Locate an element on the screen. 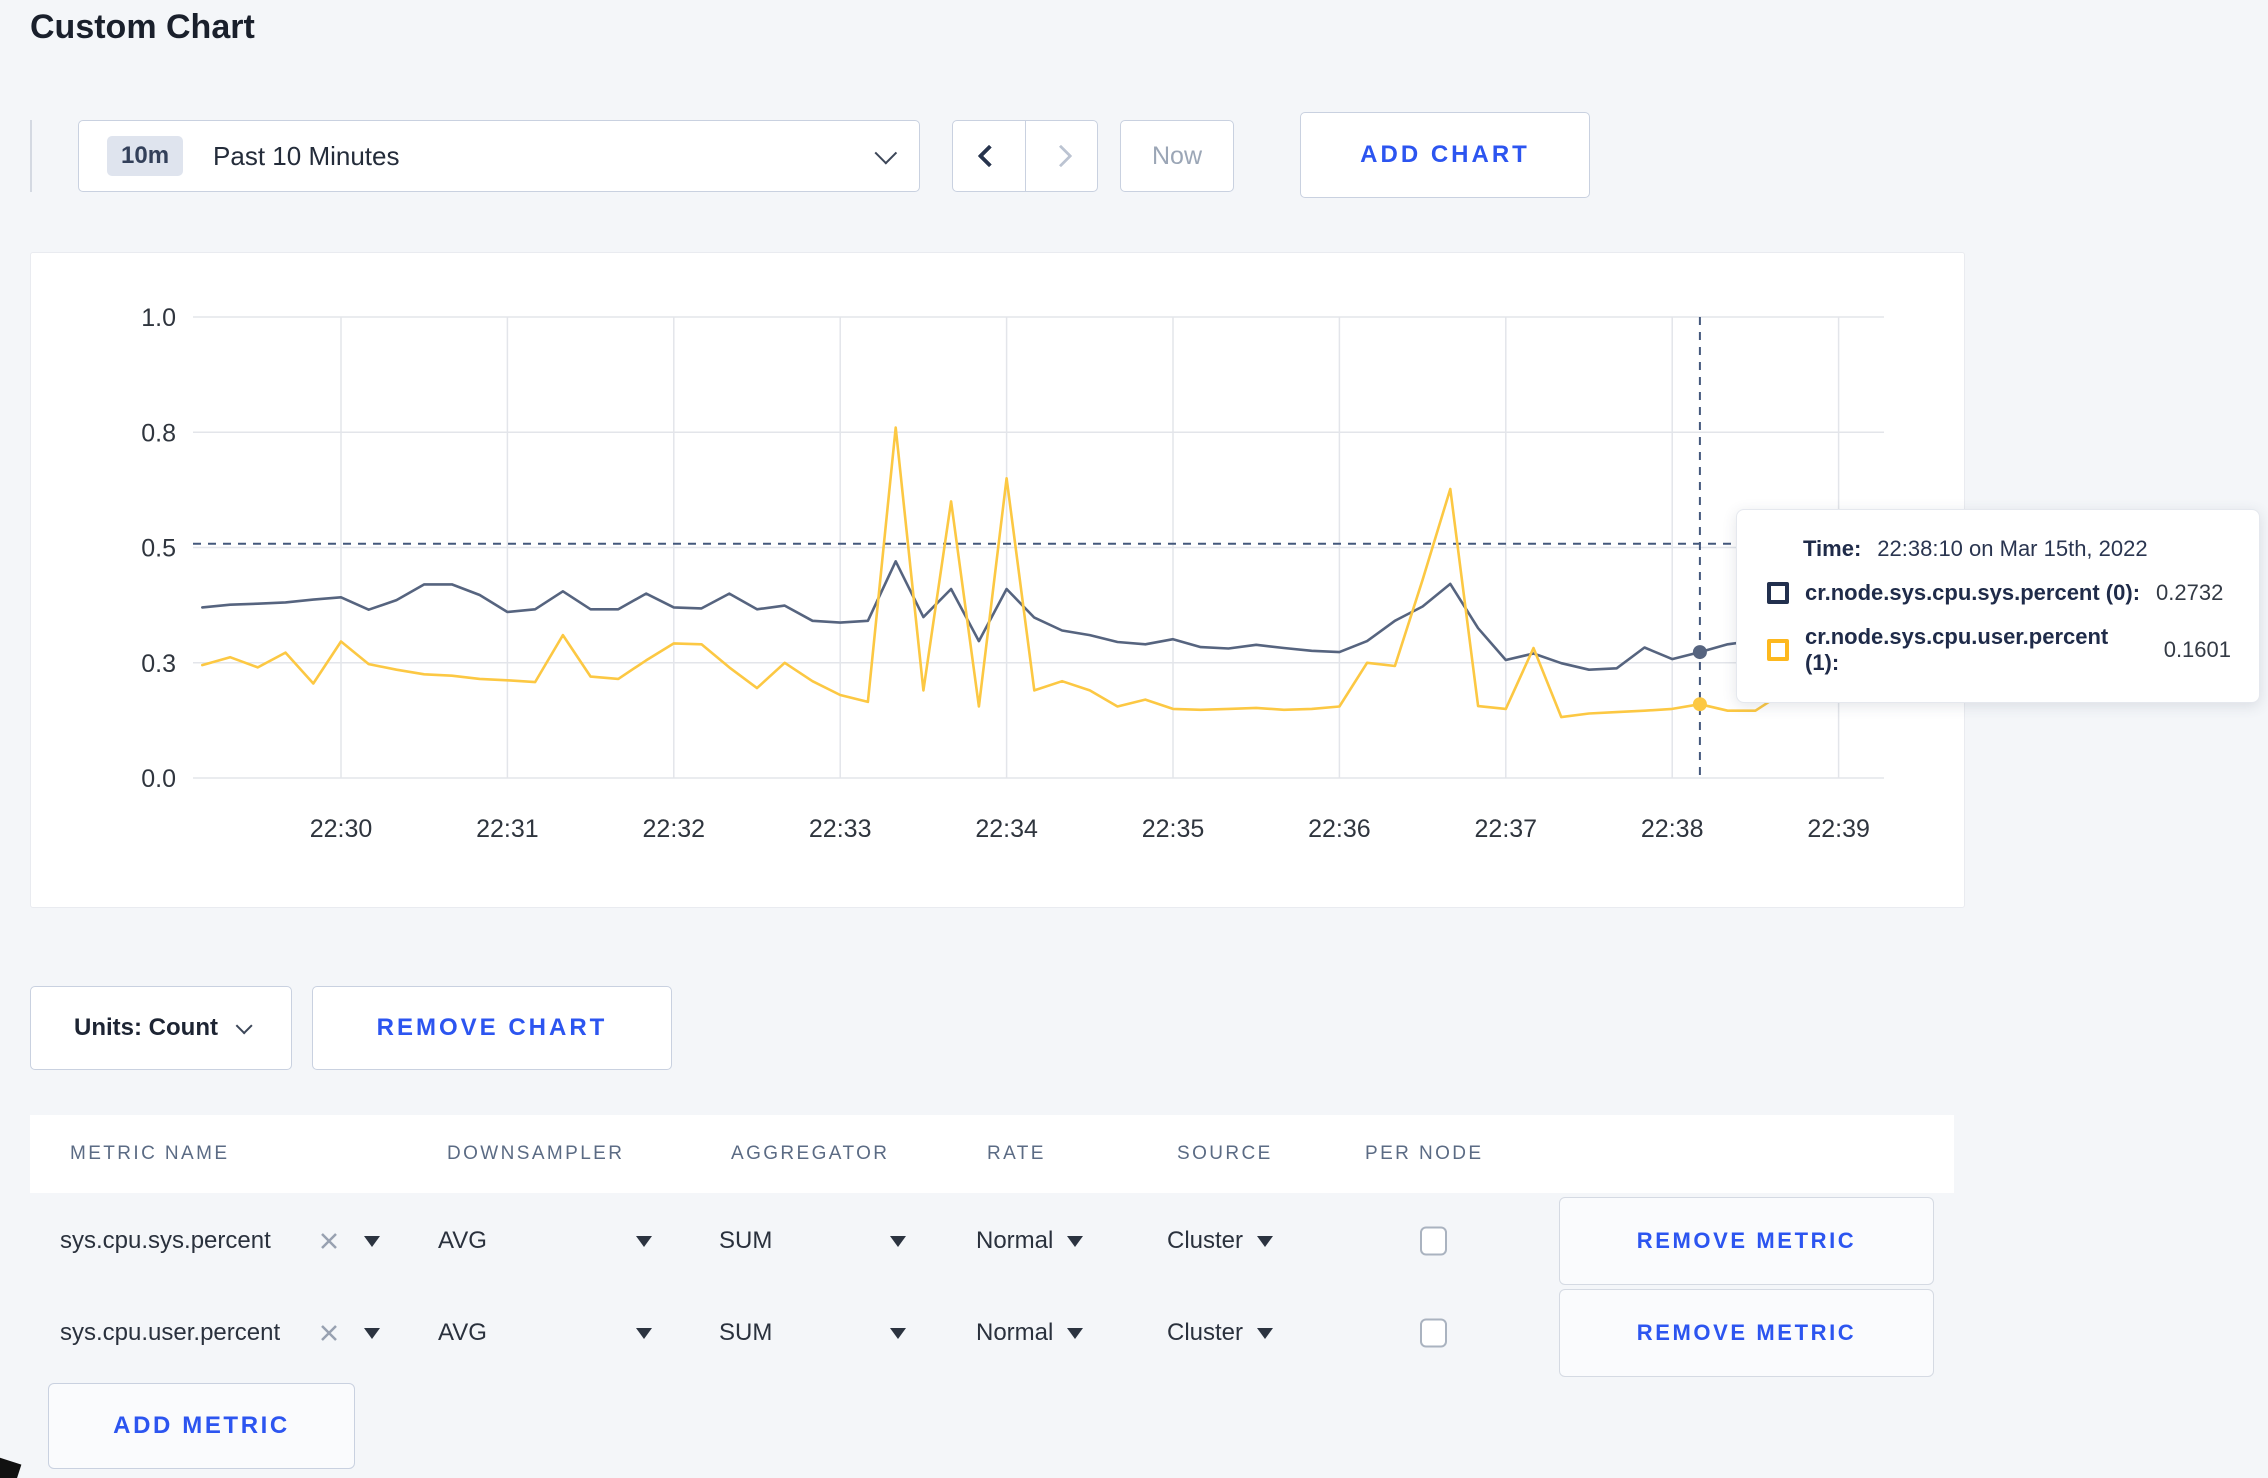 Image resolution: width=2268 pixels, height=1478 pixels. prev-time-button is located at coordinates (989, 156).